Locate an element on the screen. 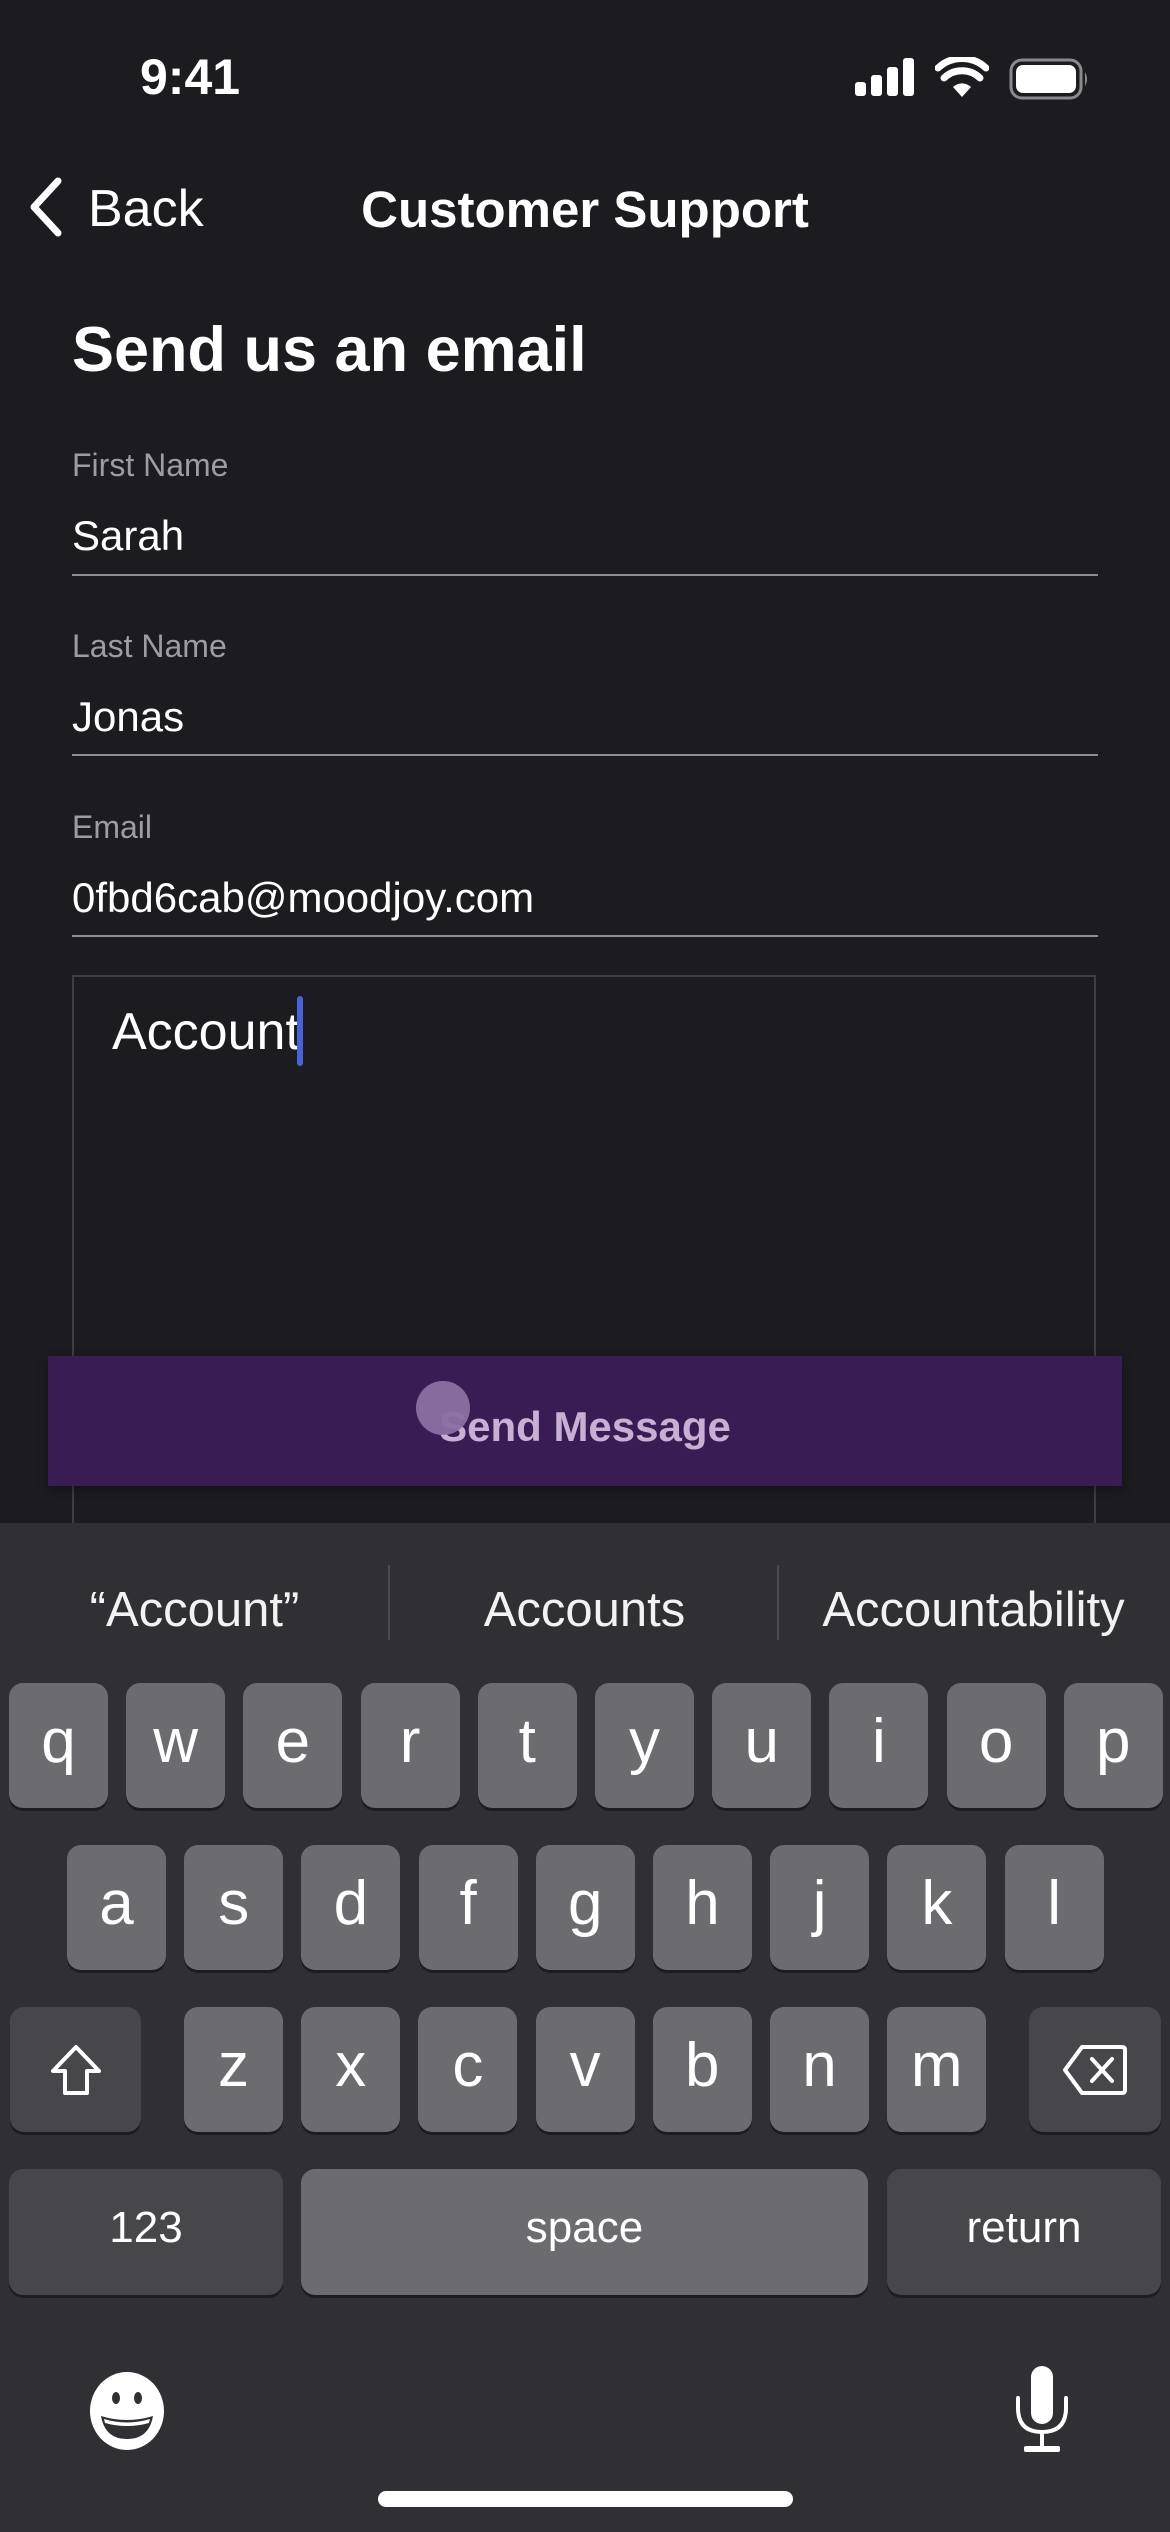 The image size is (1170, 2532). key-label: p is located at coordinates (1113, 1741).